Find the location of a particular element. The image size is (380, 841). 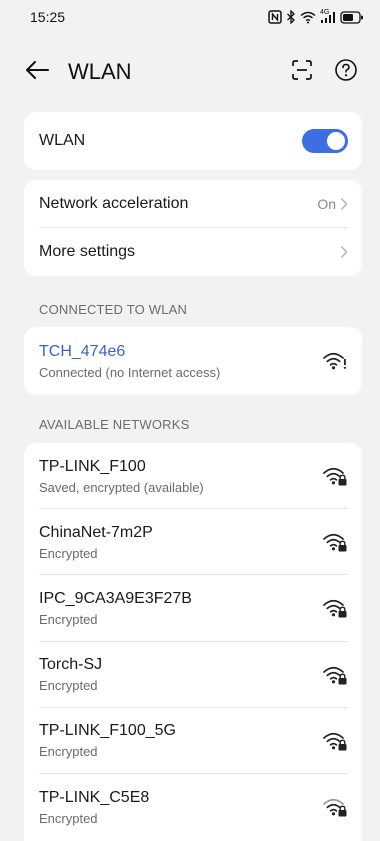

available-network-row: TP-LINK_F100_5G Encrypted is located at coordinates (193, 741).